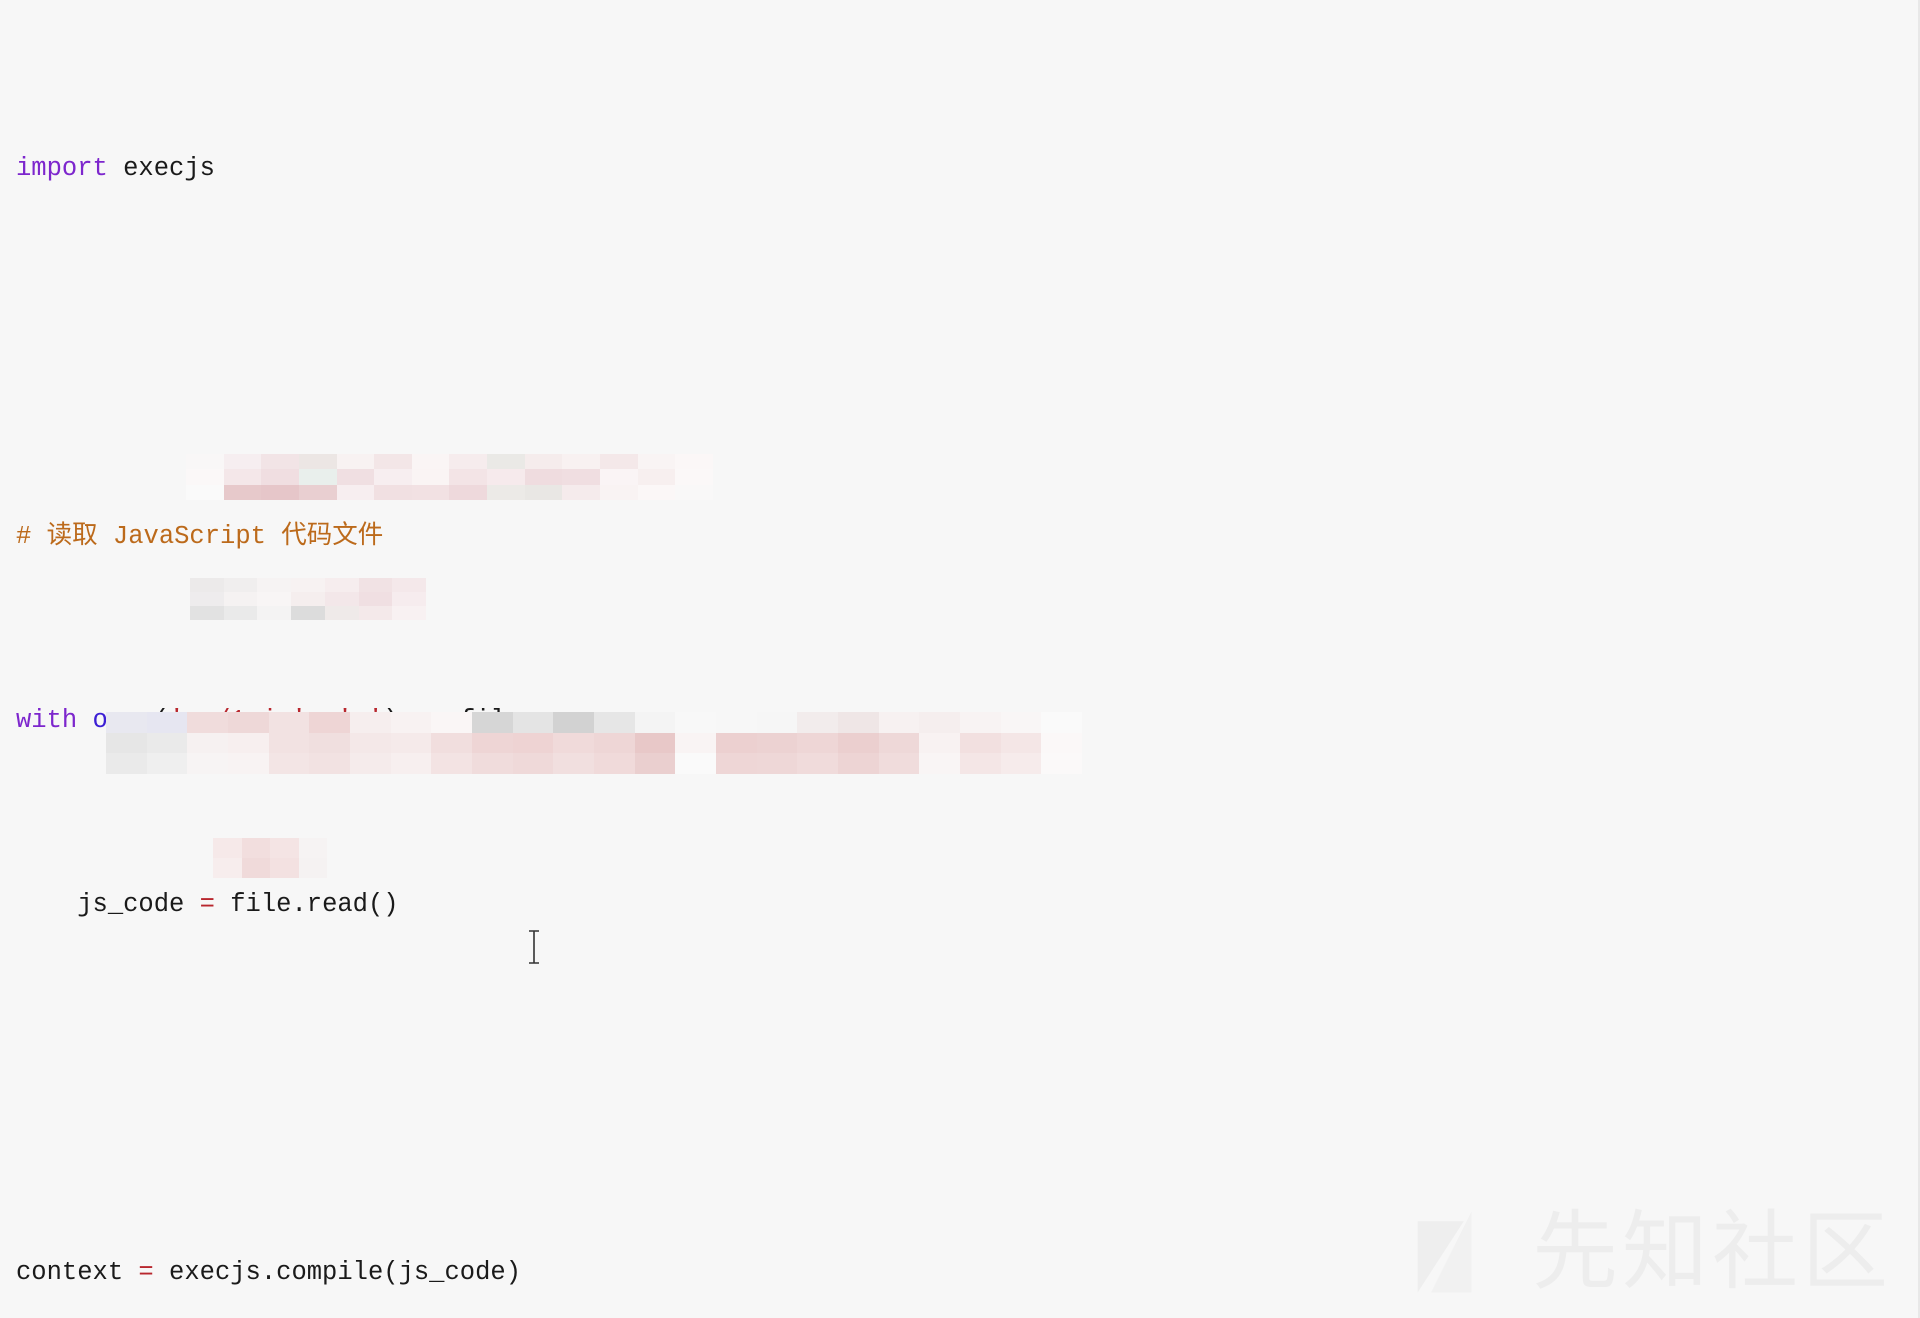 The width and height of the screenshot is (1920, 1318). I want to click on code-line-5: js_code = file.read(), so click(946, 905).